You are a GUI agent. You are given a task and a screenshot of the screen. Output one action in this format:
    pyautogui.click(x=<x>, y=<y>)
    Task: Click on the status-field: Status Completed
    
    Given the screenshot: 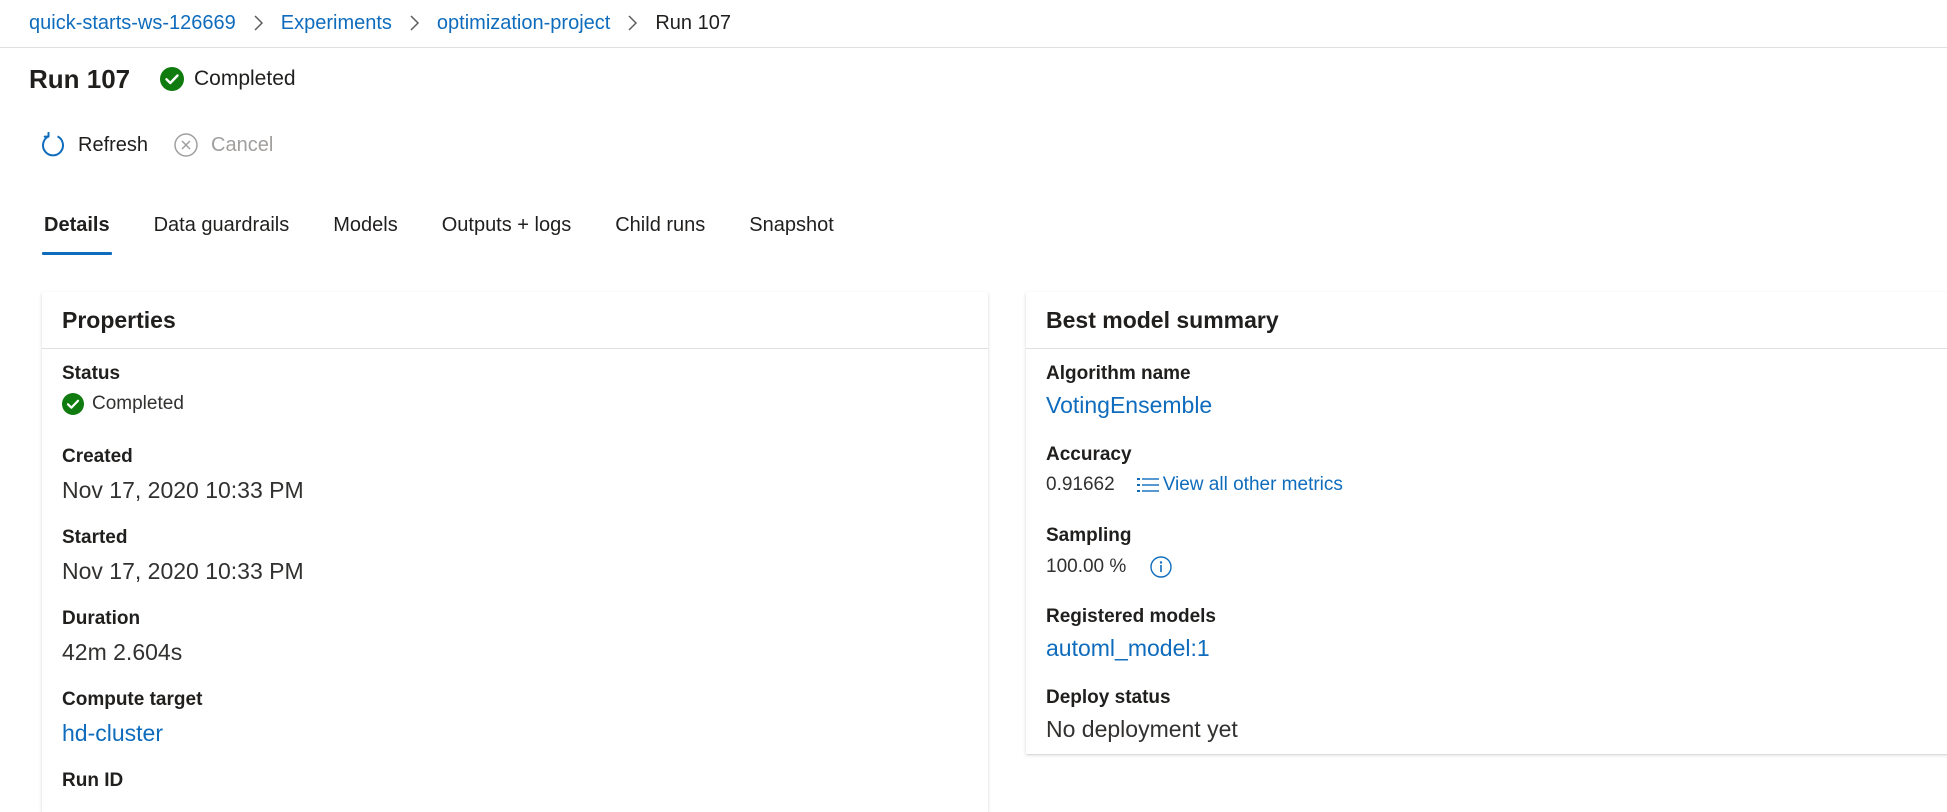 What is the action you would take?
    pyautogui.click(x=123, y=389)
    